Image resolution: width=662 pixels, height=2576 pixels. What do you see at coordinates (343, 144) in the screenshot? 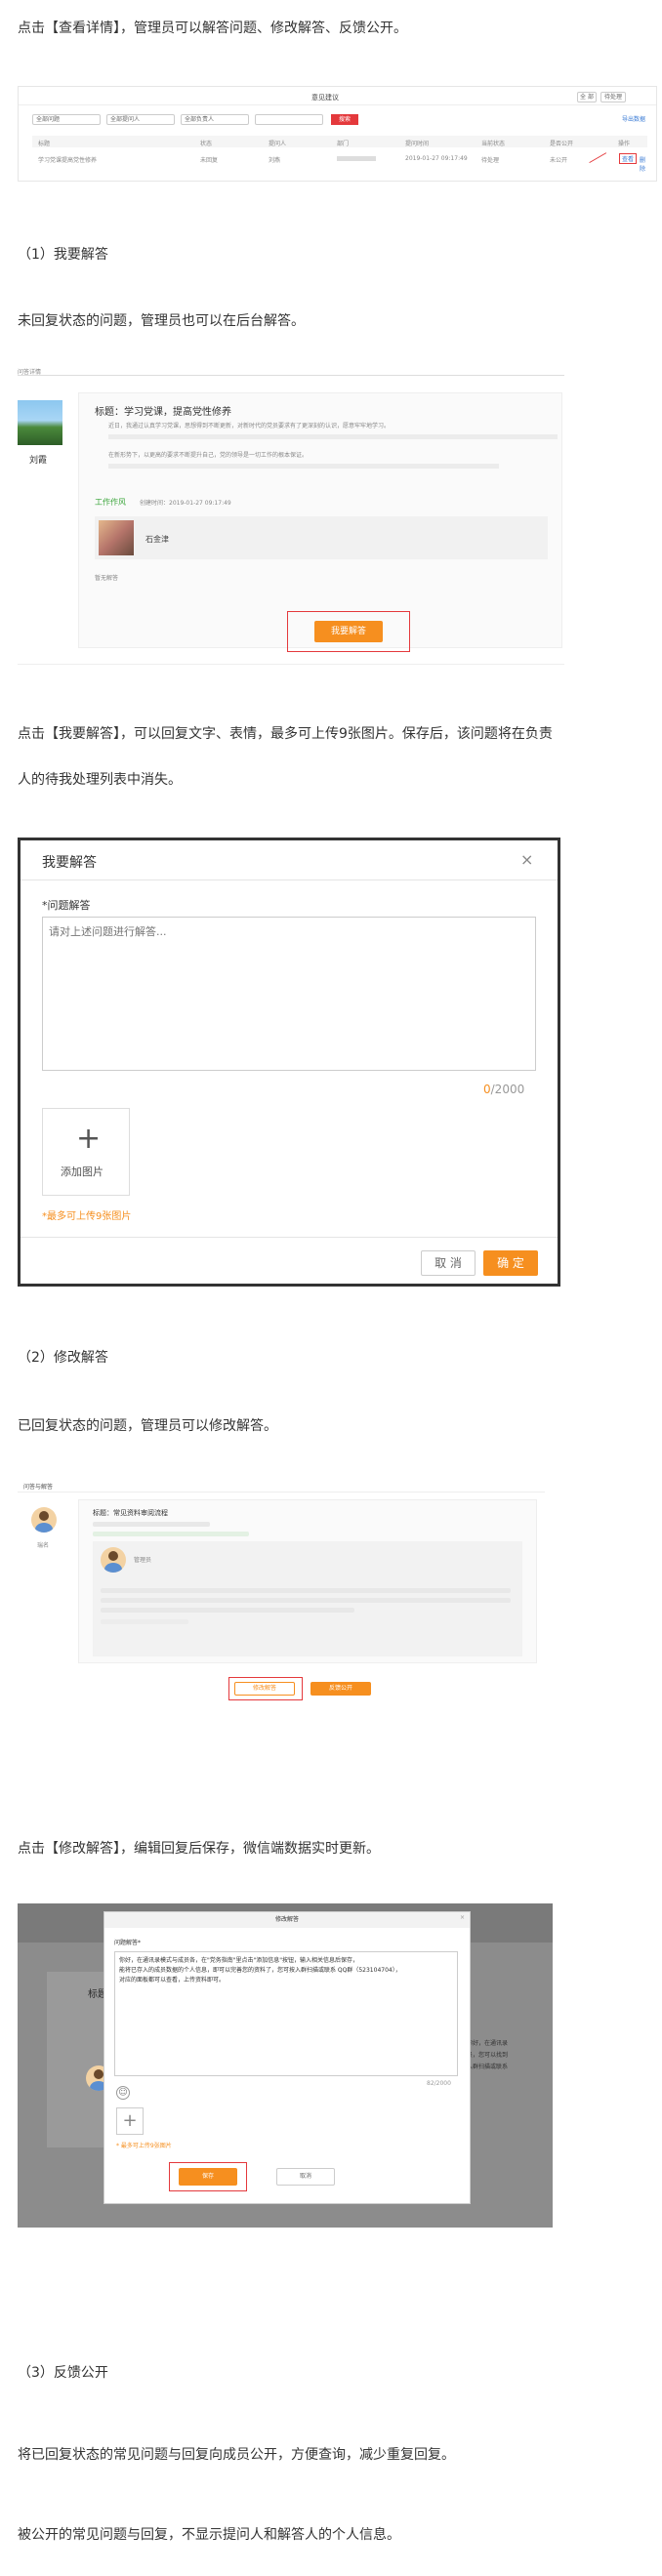
I see `col-dept: 部门` at bounding box center [343, 144].